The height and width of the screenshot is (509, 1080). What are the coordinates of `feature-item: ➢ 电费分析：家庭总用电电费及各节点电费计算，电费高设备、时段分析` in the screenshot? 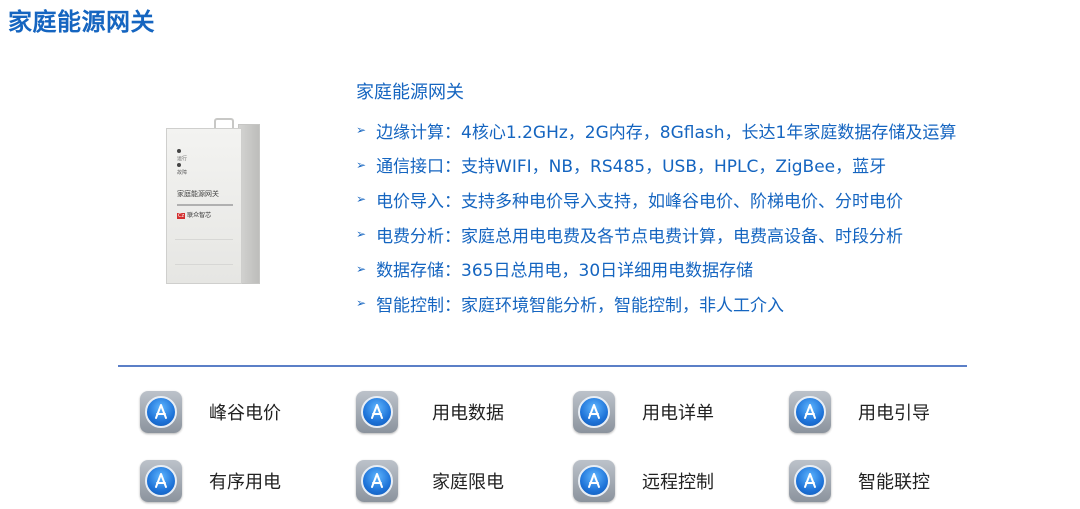 It's located at (656, 234).